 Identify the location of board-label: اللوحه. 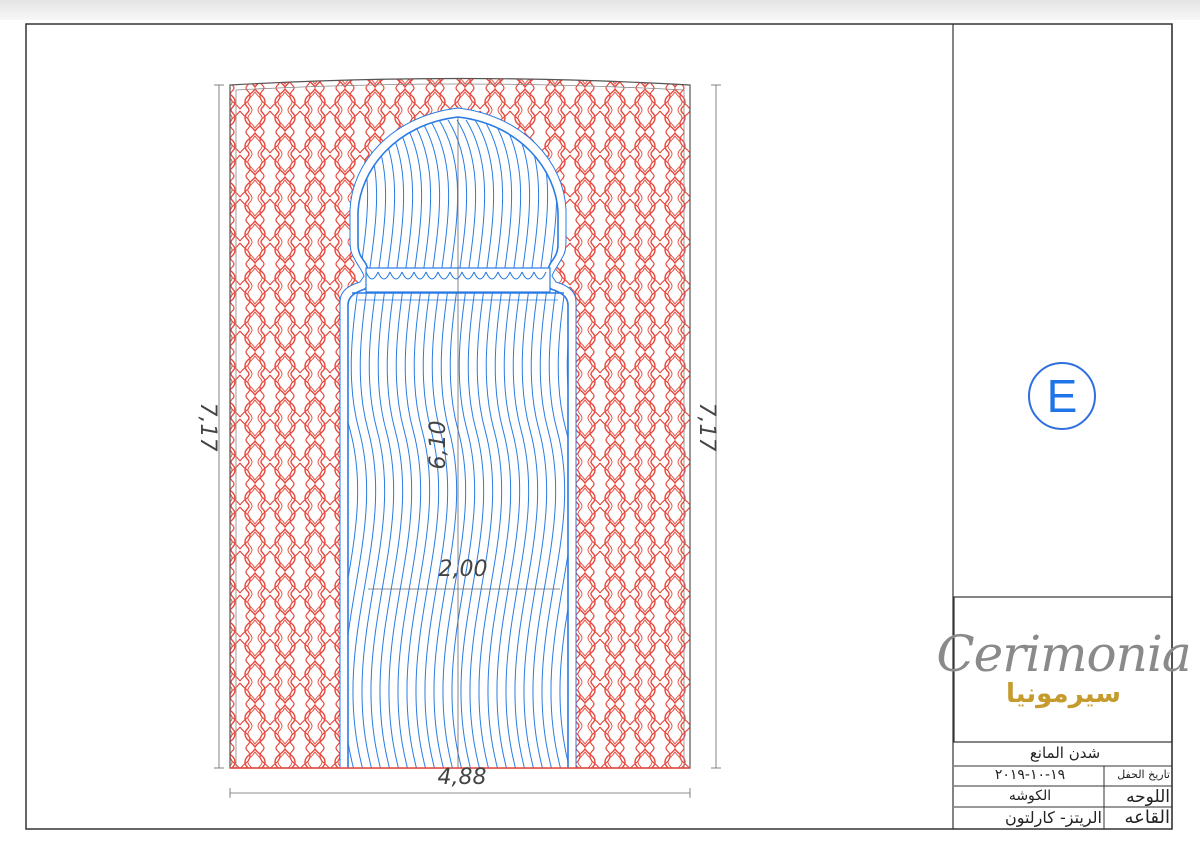
(1148, 797).